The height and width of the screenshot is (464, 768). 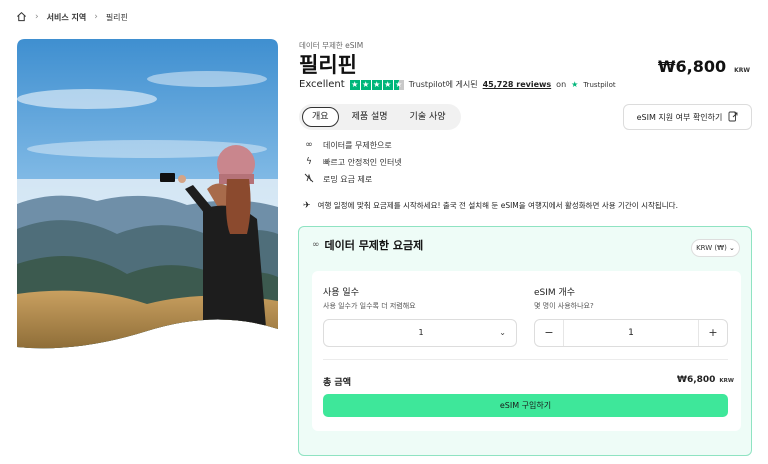 I want to click on tab-technical-specs: 기술 사양, so click(x=428, y=117).